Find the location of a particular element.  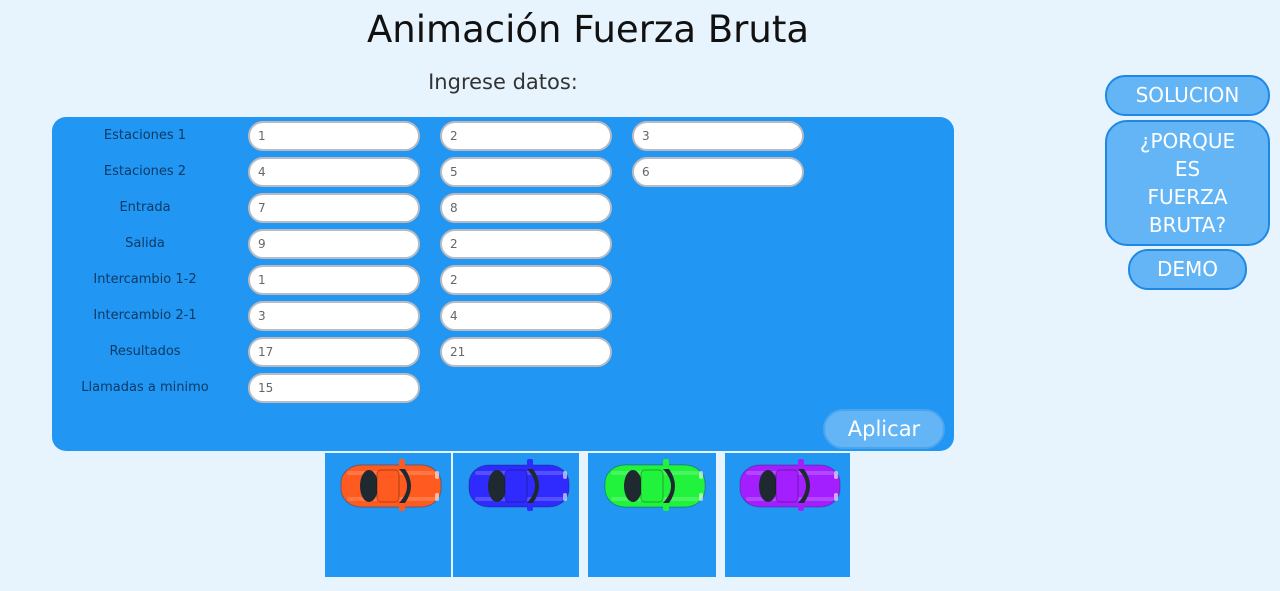

page-title: Animación Fuerza Bruta is located at coordinates (588, 29).